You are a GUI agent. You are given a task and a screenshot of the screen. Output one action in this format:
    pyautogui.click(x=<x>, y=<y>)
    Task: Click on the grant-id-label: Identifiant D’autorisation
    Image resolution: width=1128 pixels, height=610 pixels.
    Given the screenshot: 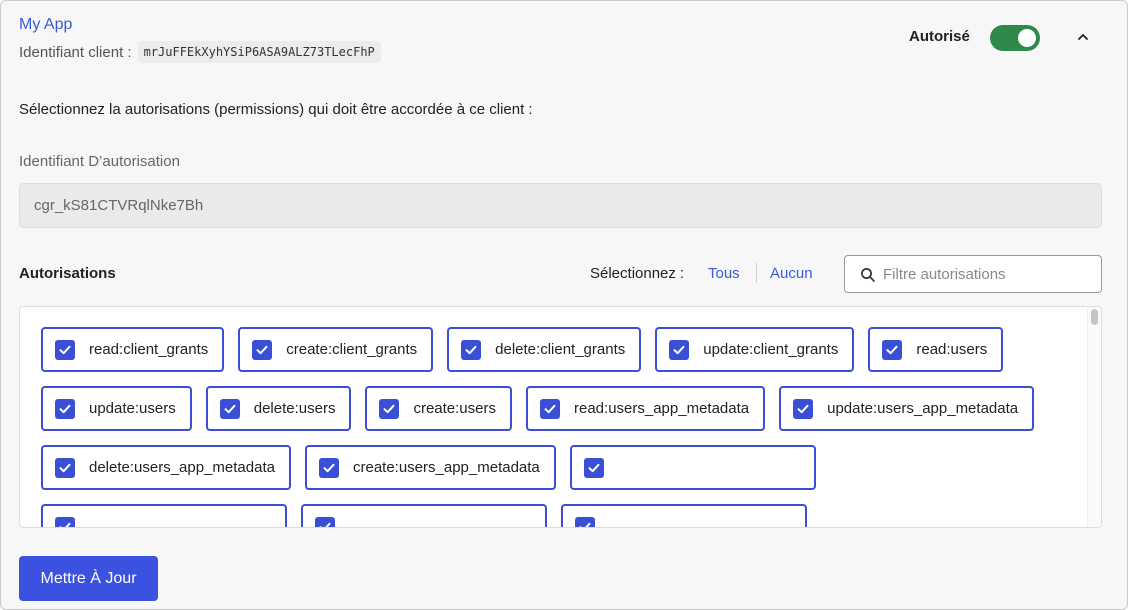 What is the action you would take?
    pyautogui.click(x=99, y=161)
    